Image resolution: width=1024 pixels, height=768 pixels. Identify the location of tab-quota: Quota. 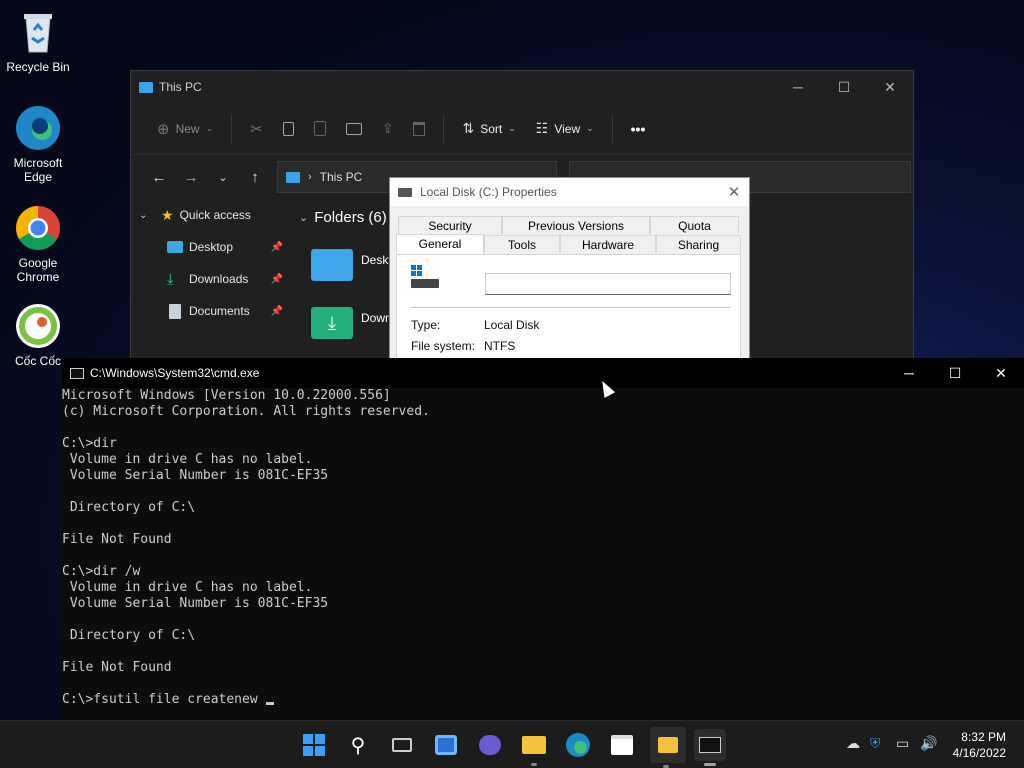
(694, 225).